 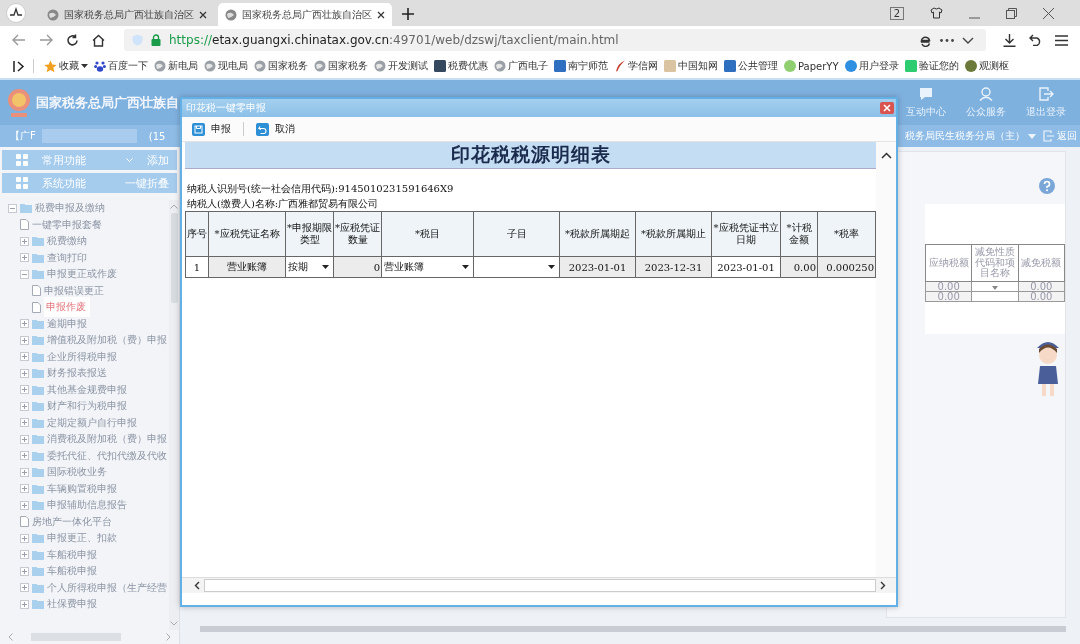 What do you see at coordinates (89, 160) in the screenshot?
I see `sidebar-panel-header: 常用功能 添加` at bounding box center [89, 160].